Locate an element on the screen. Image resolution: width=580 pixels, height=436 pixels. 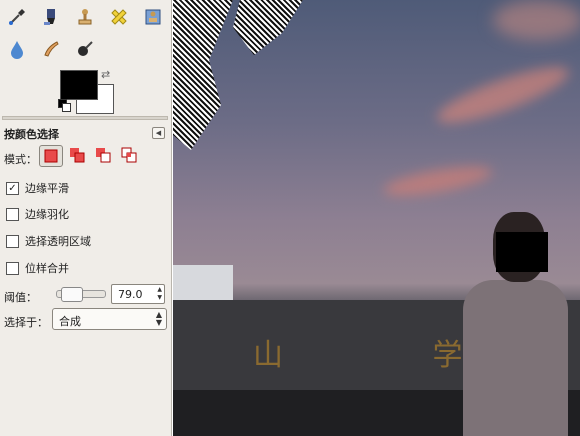
select-transparent-label: 选择透明区域 is located at coordinates (58, 241).